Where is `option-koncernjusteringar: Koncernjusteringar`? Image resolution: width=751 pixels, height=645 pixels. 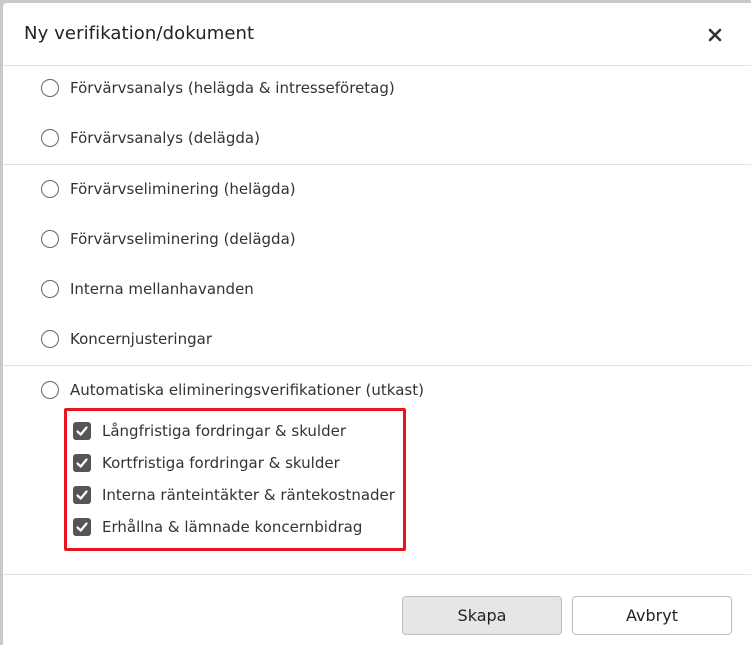
option-koncernjusteringar: Koncernjusteringar is located at coordinates (126, 339).